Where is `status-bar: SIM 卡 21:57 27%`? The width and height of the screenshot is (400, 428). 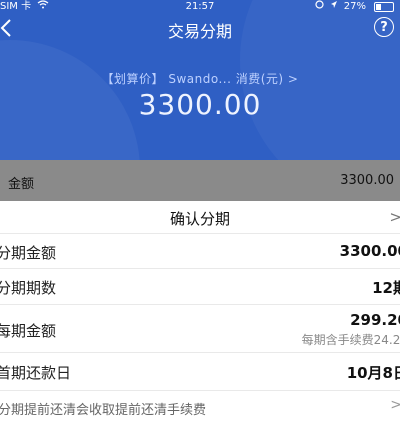
status-bar: SIM 卡 21:57 27% is located at coordinates (200, 7).